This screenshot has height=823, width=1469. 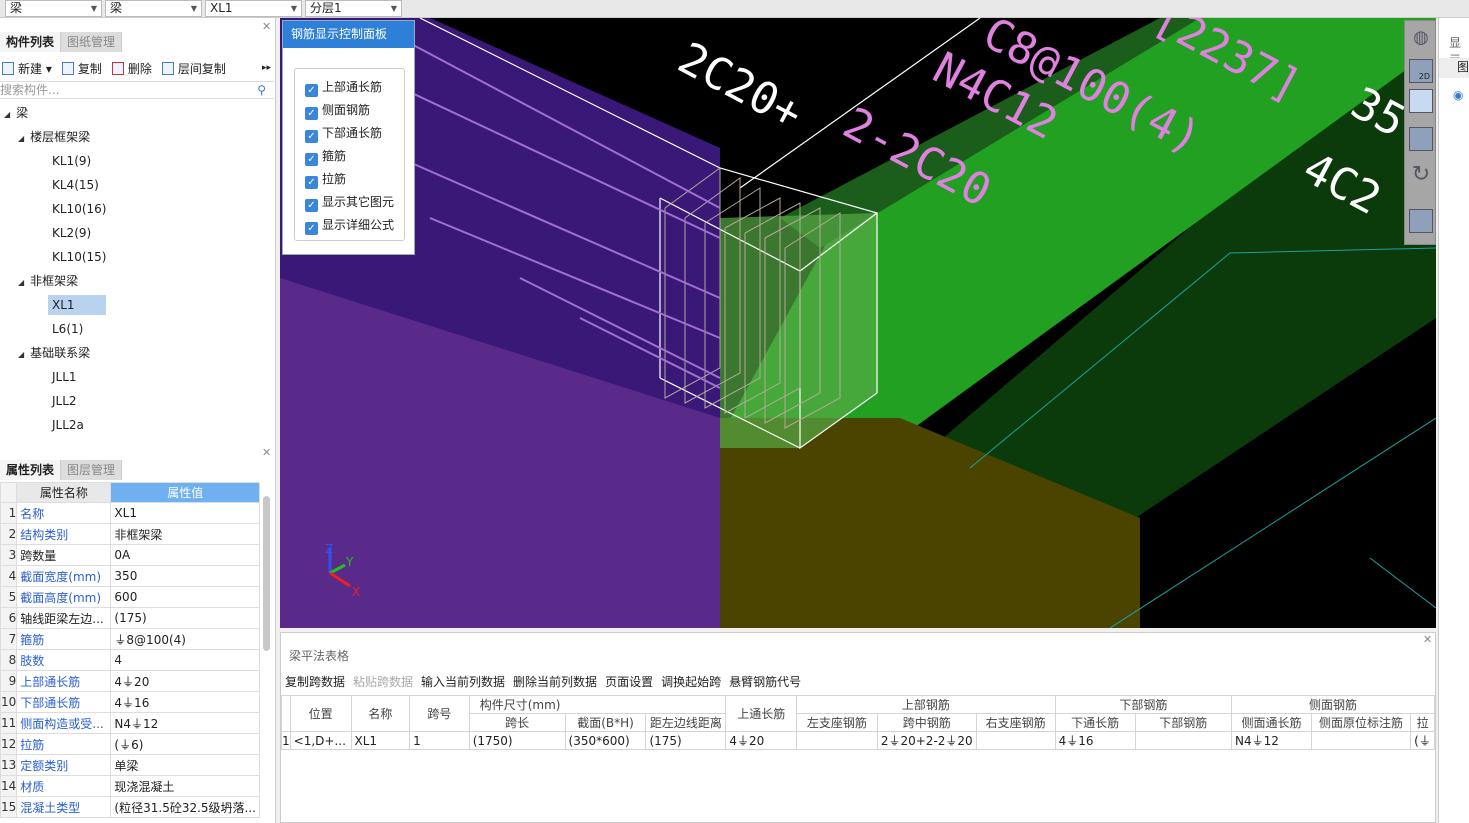 I want to click on property-row: 4 截面宽度(mm) 350, so click(x=130, y=576).